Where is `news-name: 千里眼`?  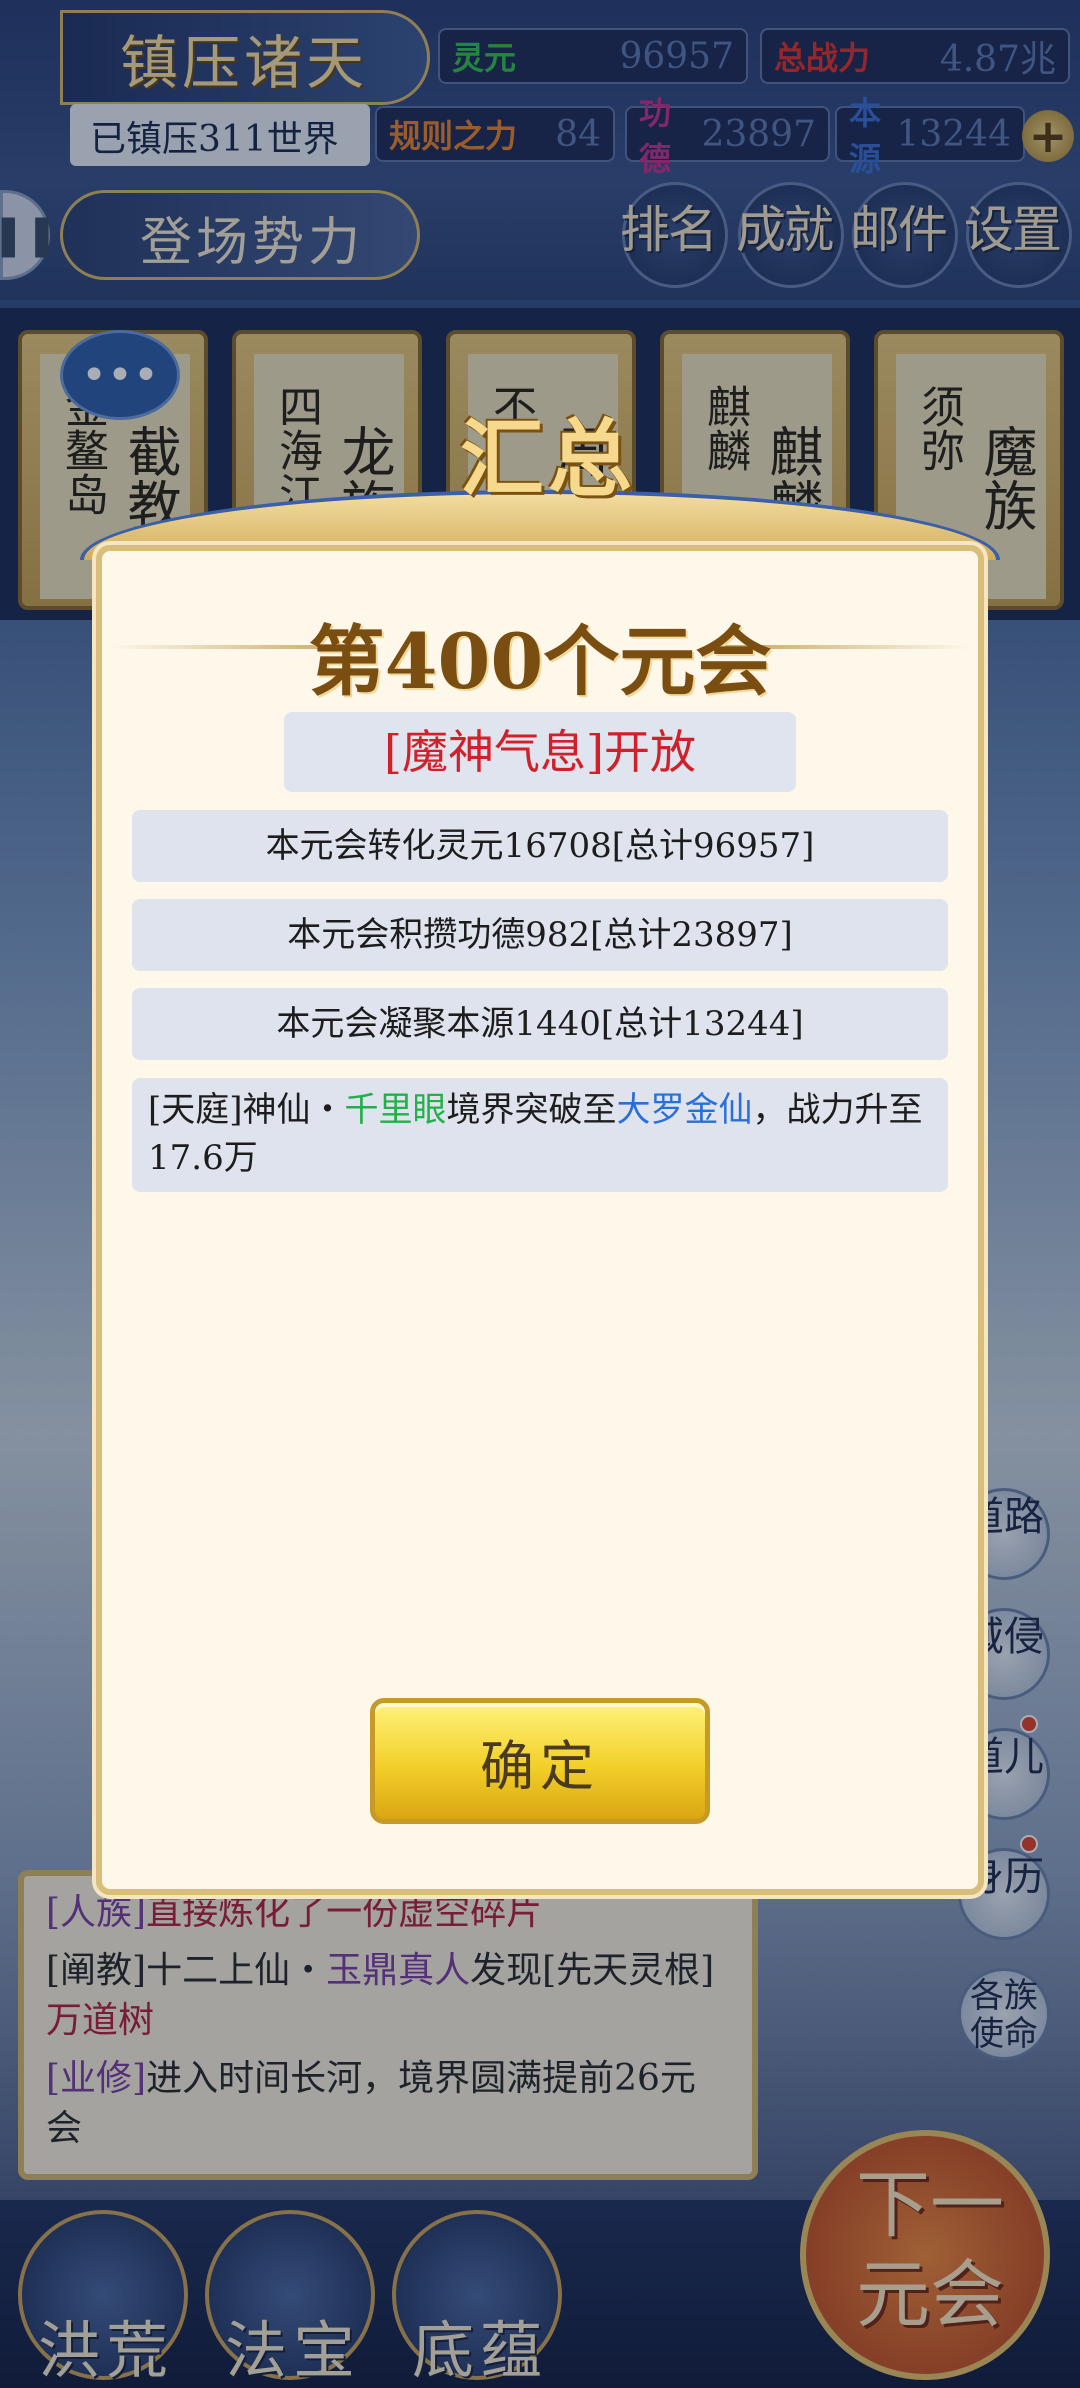 news-name: 千里眼 is located at coordinates (395, 1110).